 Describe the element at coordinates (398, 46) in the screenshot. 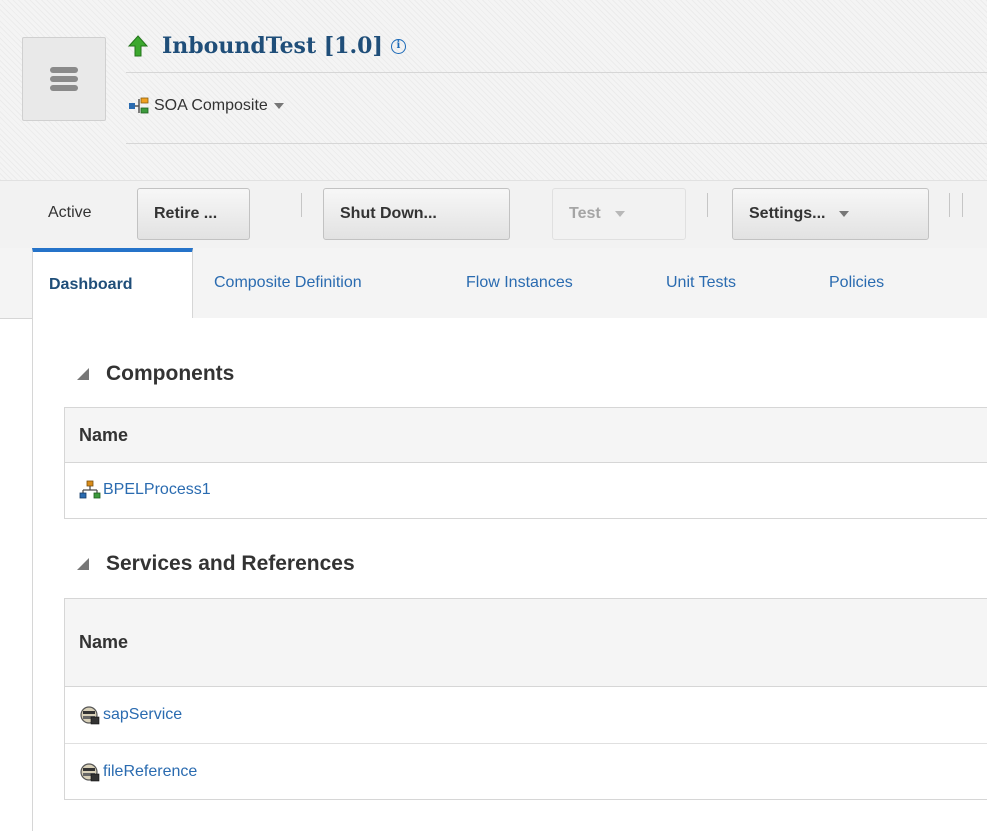

I see `info-icon: i` at that location.